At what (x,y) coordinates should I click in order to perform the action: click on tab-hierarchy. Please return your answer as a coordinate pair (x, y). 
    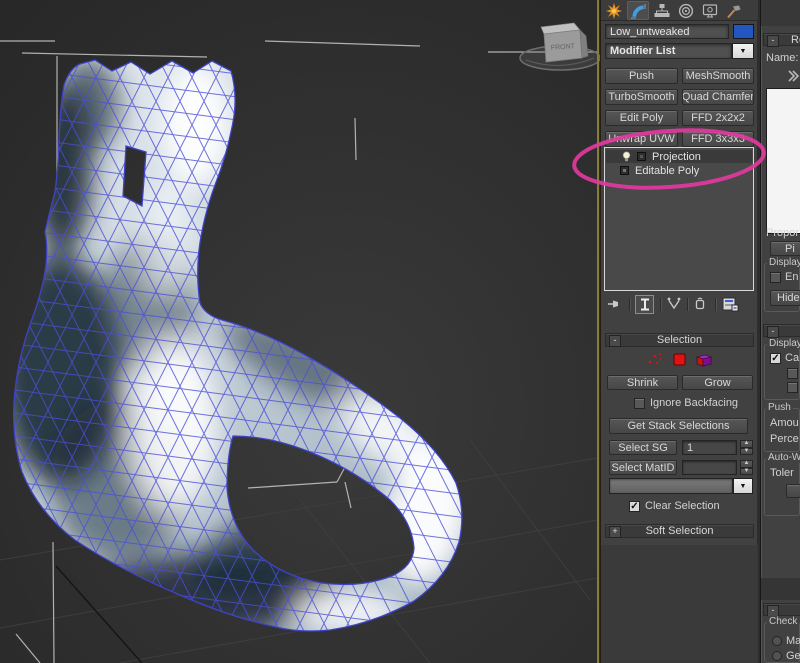
    Looking at the image, I should click on (662, 10).